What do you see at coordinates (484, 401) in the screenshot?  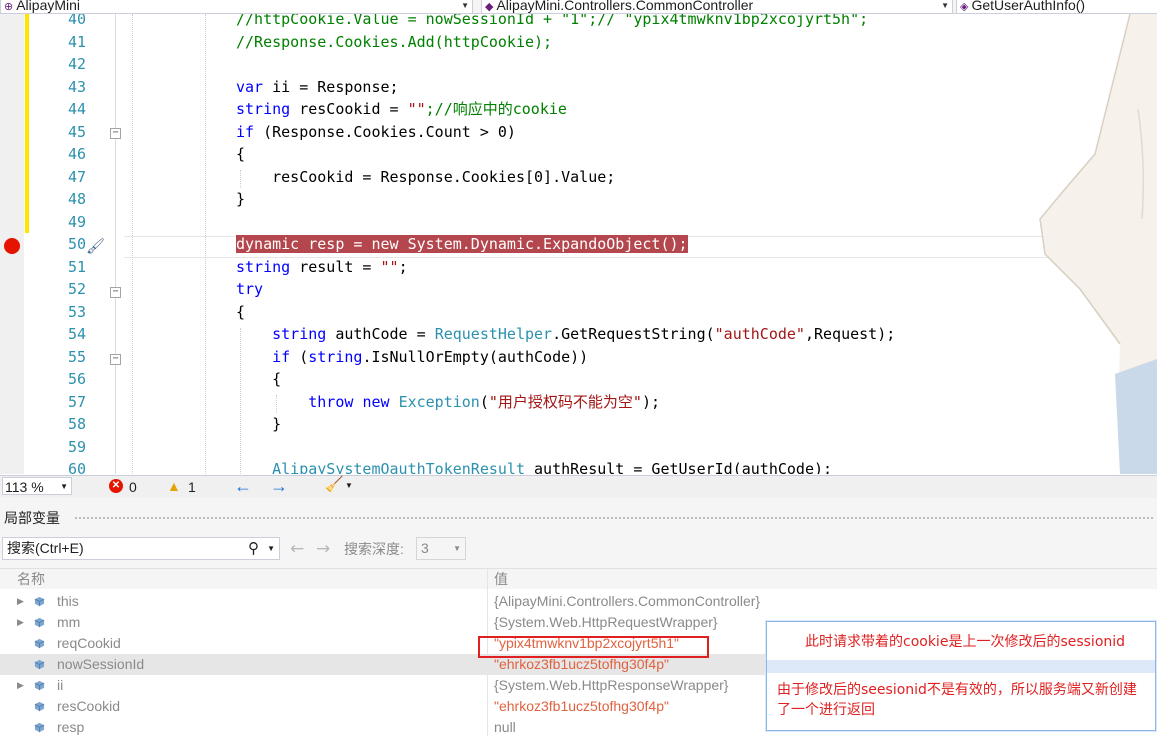 I see `code-token: (` at bounding box center [484, 401].